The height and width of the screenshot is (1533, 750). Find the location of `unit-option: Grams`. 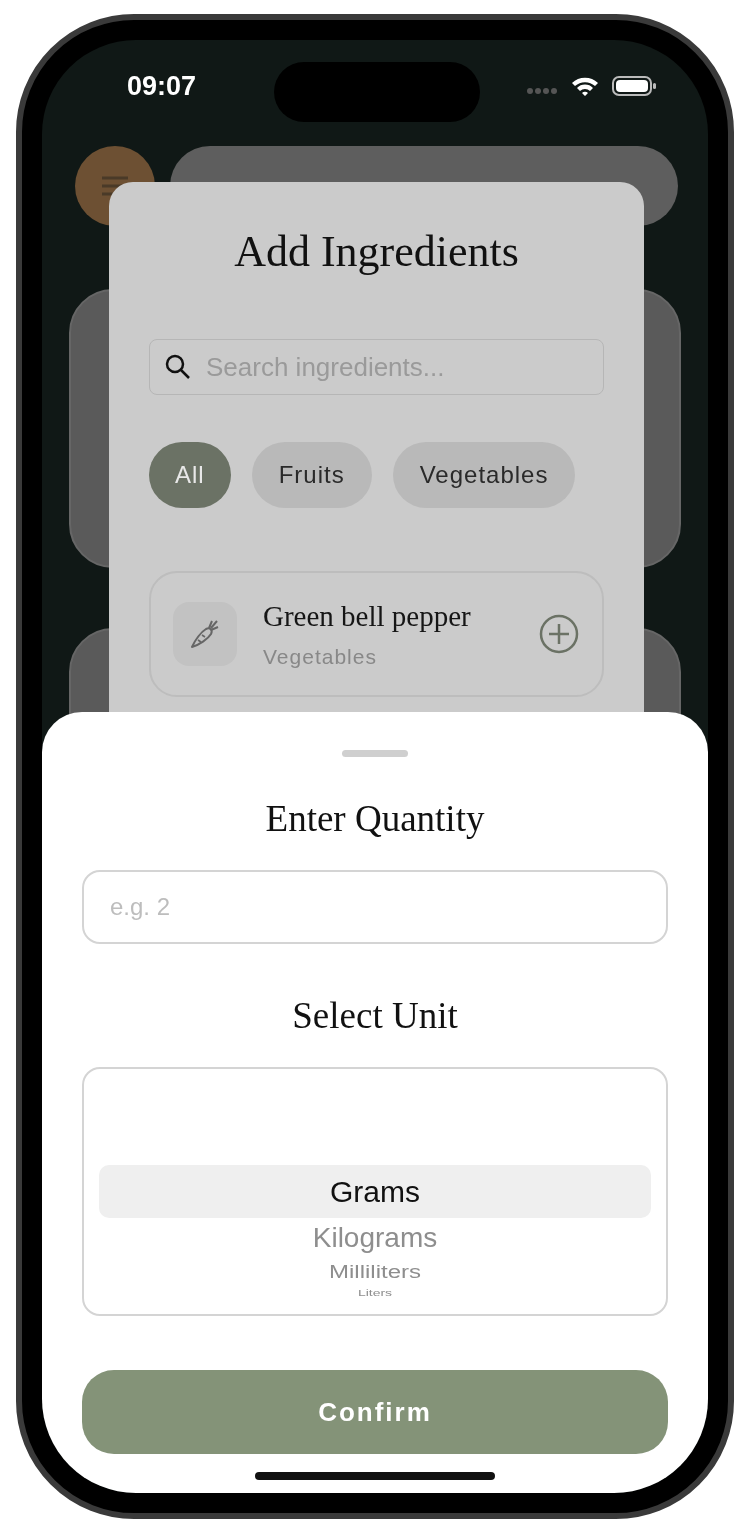

unit-option: Grams is located at coordinates (375, 1191).